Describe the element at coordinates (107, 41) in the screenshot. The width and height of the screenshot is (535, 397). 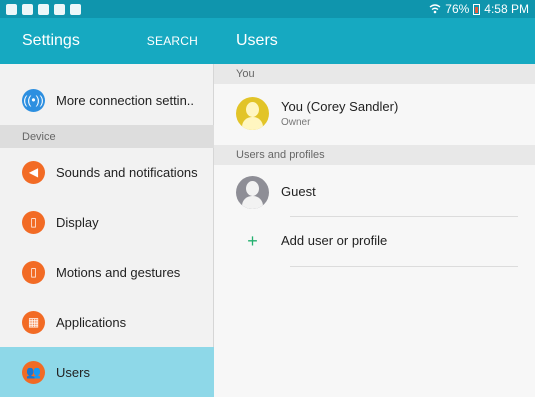
I see `settings-header: Settings SEARCH` at that location.